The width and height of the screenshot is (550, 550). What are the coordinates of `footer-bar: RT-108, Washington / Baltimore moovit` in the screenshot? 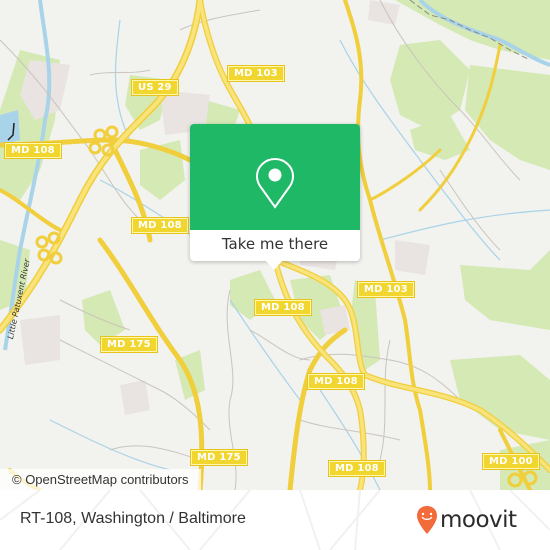 It's located at (275, 520).